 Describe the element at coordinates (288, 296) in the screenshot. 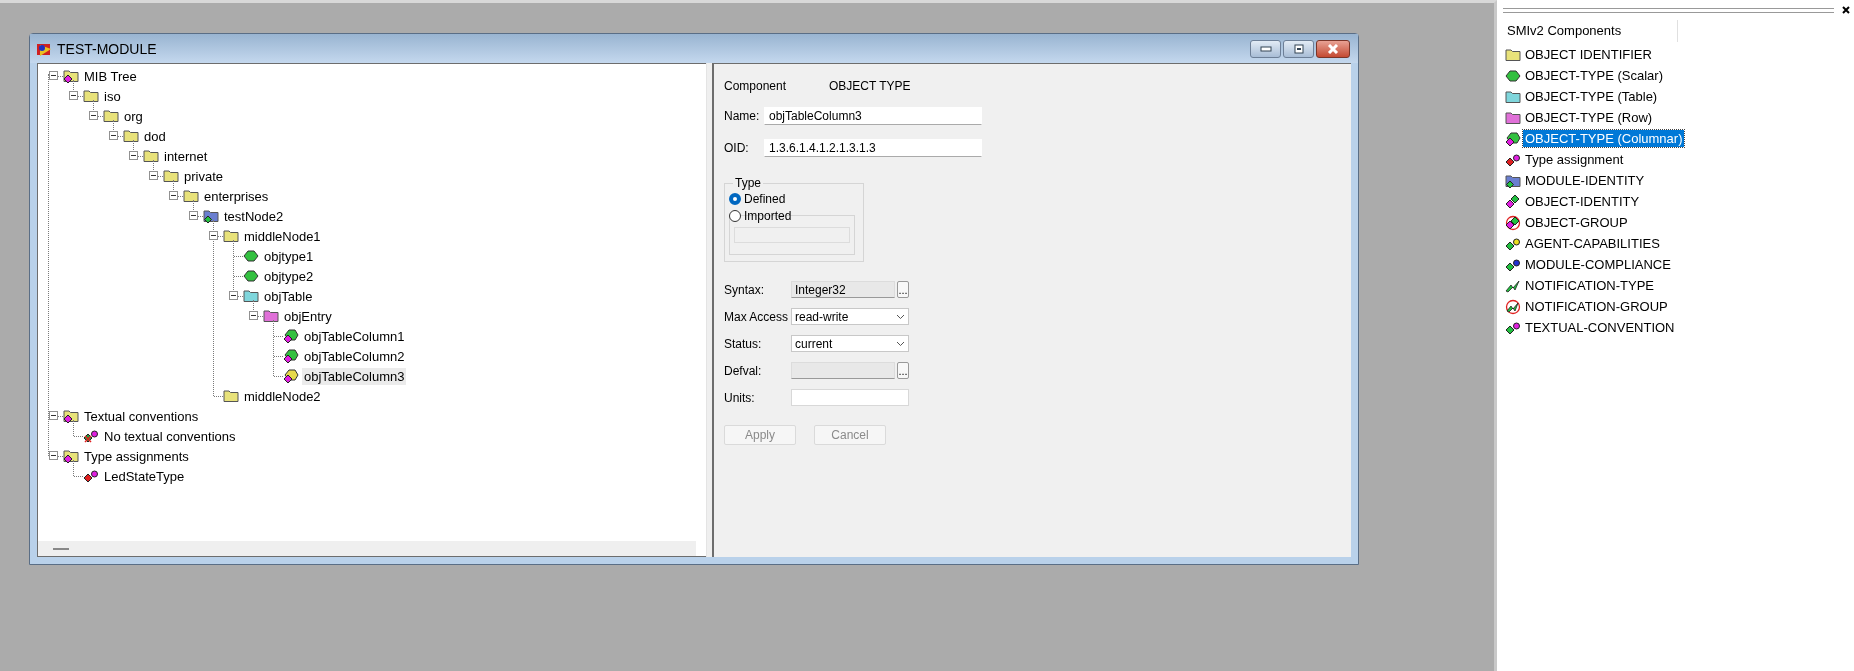

I see `tree-item: objTable` at that location.